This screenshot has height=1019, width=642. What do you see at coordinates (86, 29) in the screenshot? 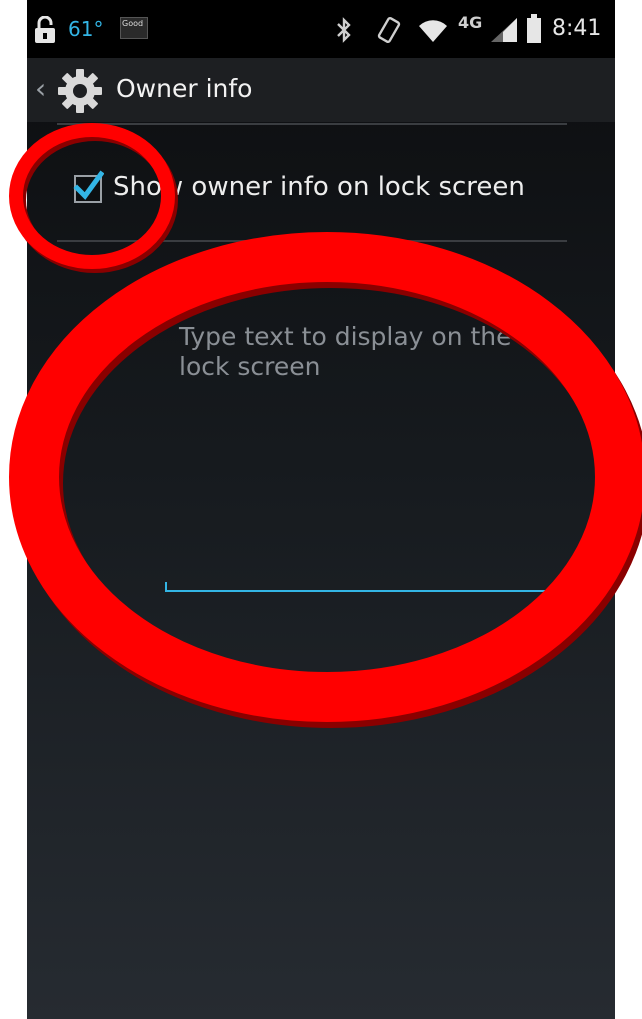
I see `temperature: 61°` at bounding box center [86, 29].